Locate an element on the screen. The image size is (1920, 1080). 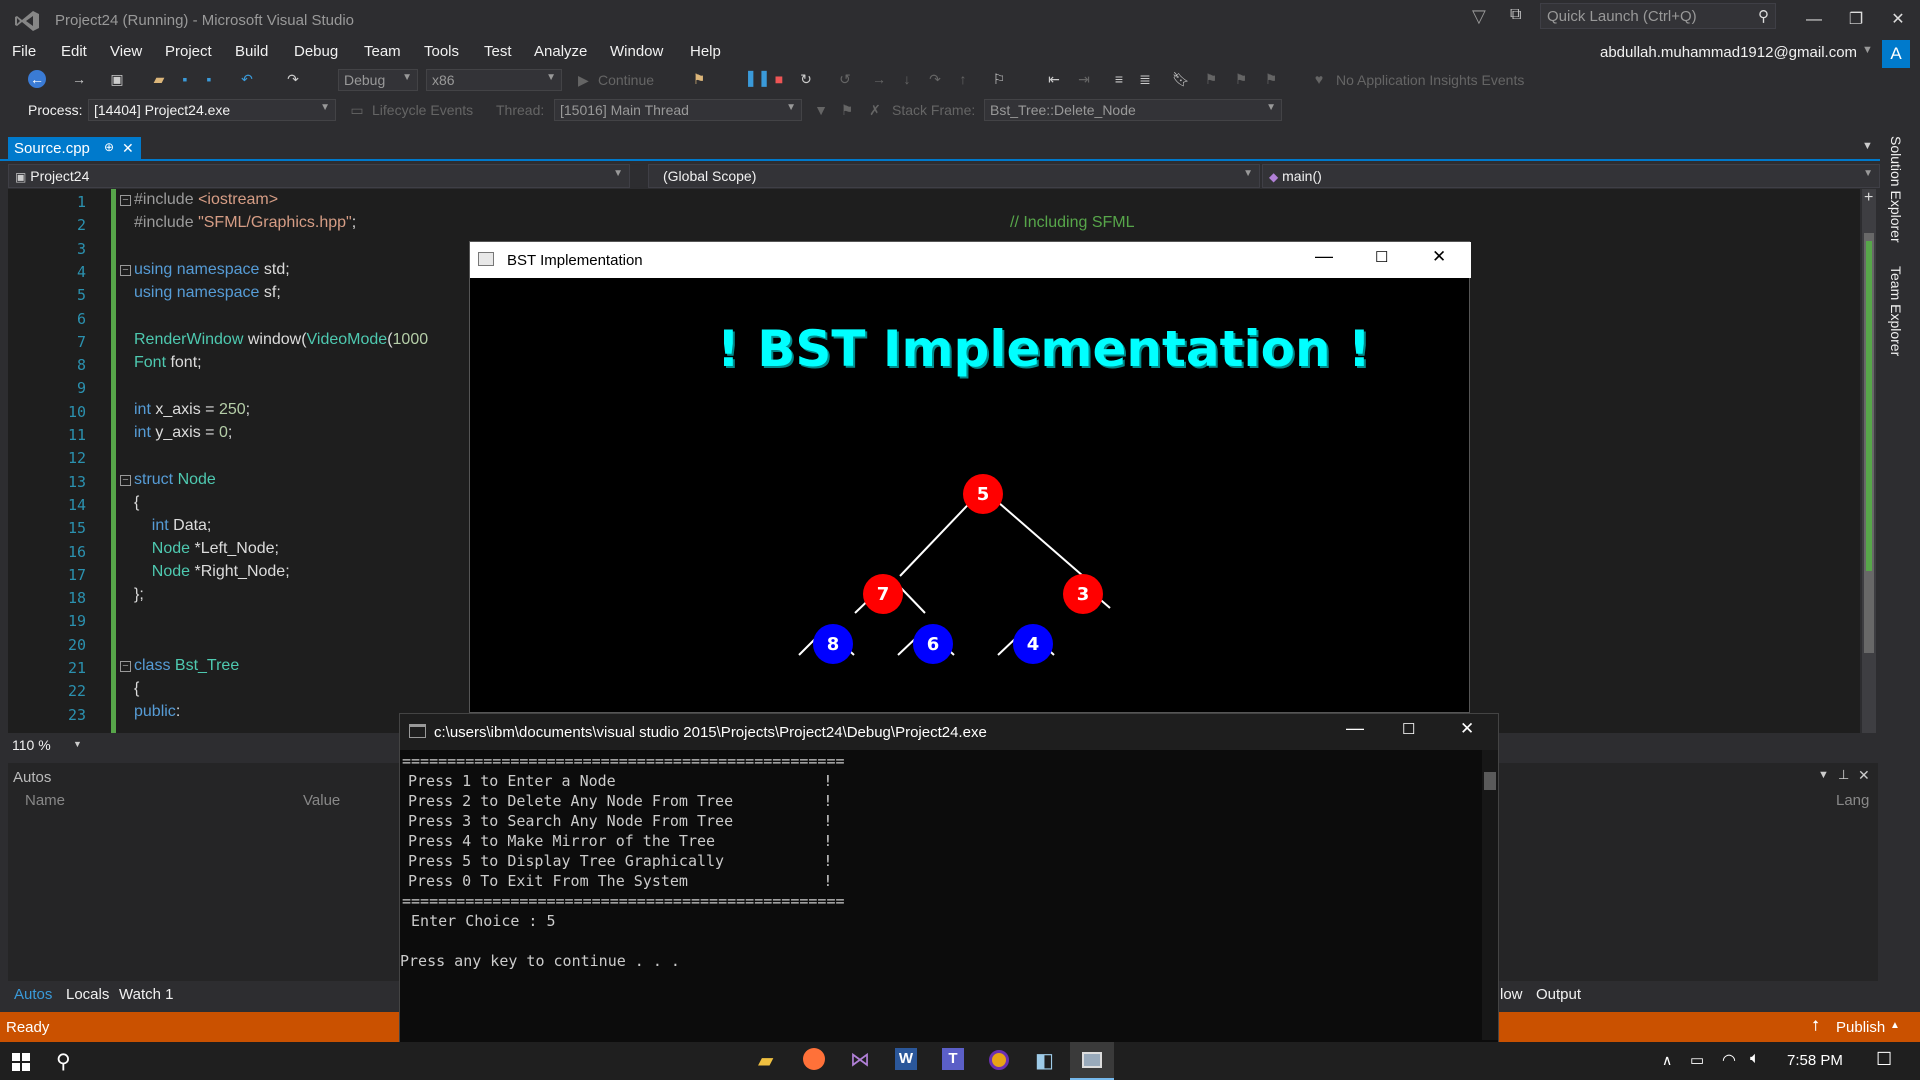
publish-button: Publish is located at coordinates (1860, 1027).